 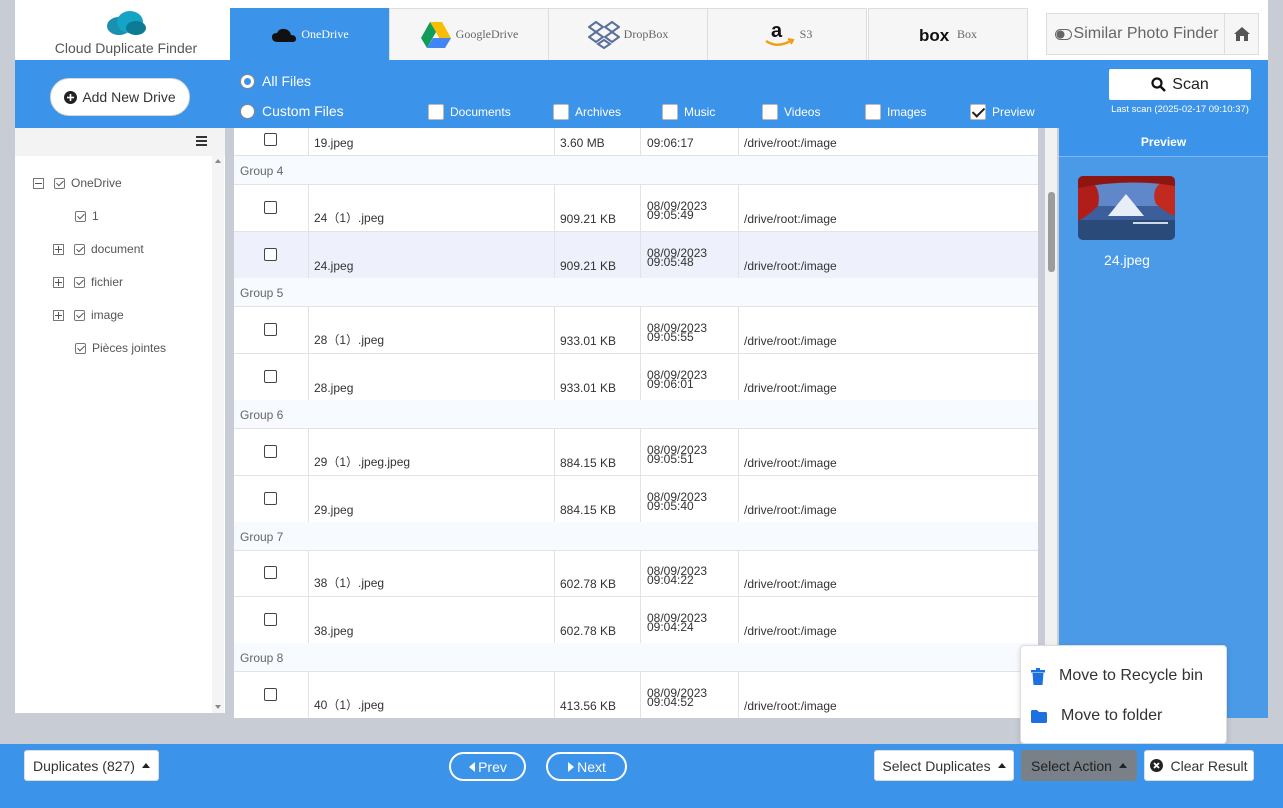 I want to click on tab-label: GoogleDrive, so click(x=487, y=34).